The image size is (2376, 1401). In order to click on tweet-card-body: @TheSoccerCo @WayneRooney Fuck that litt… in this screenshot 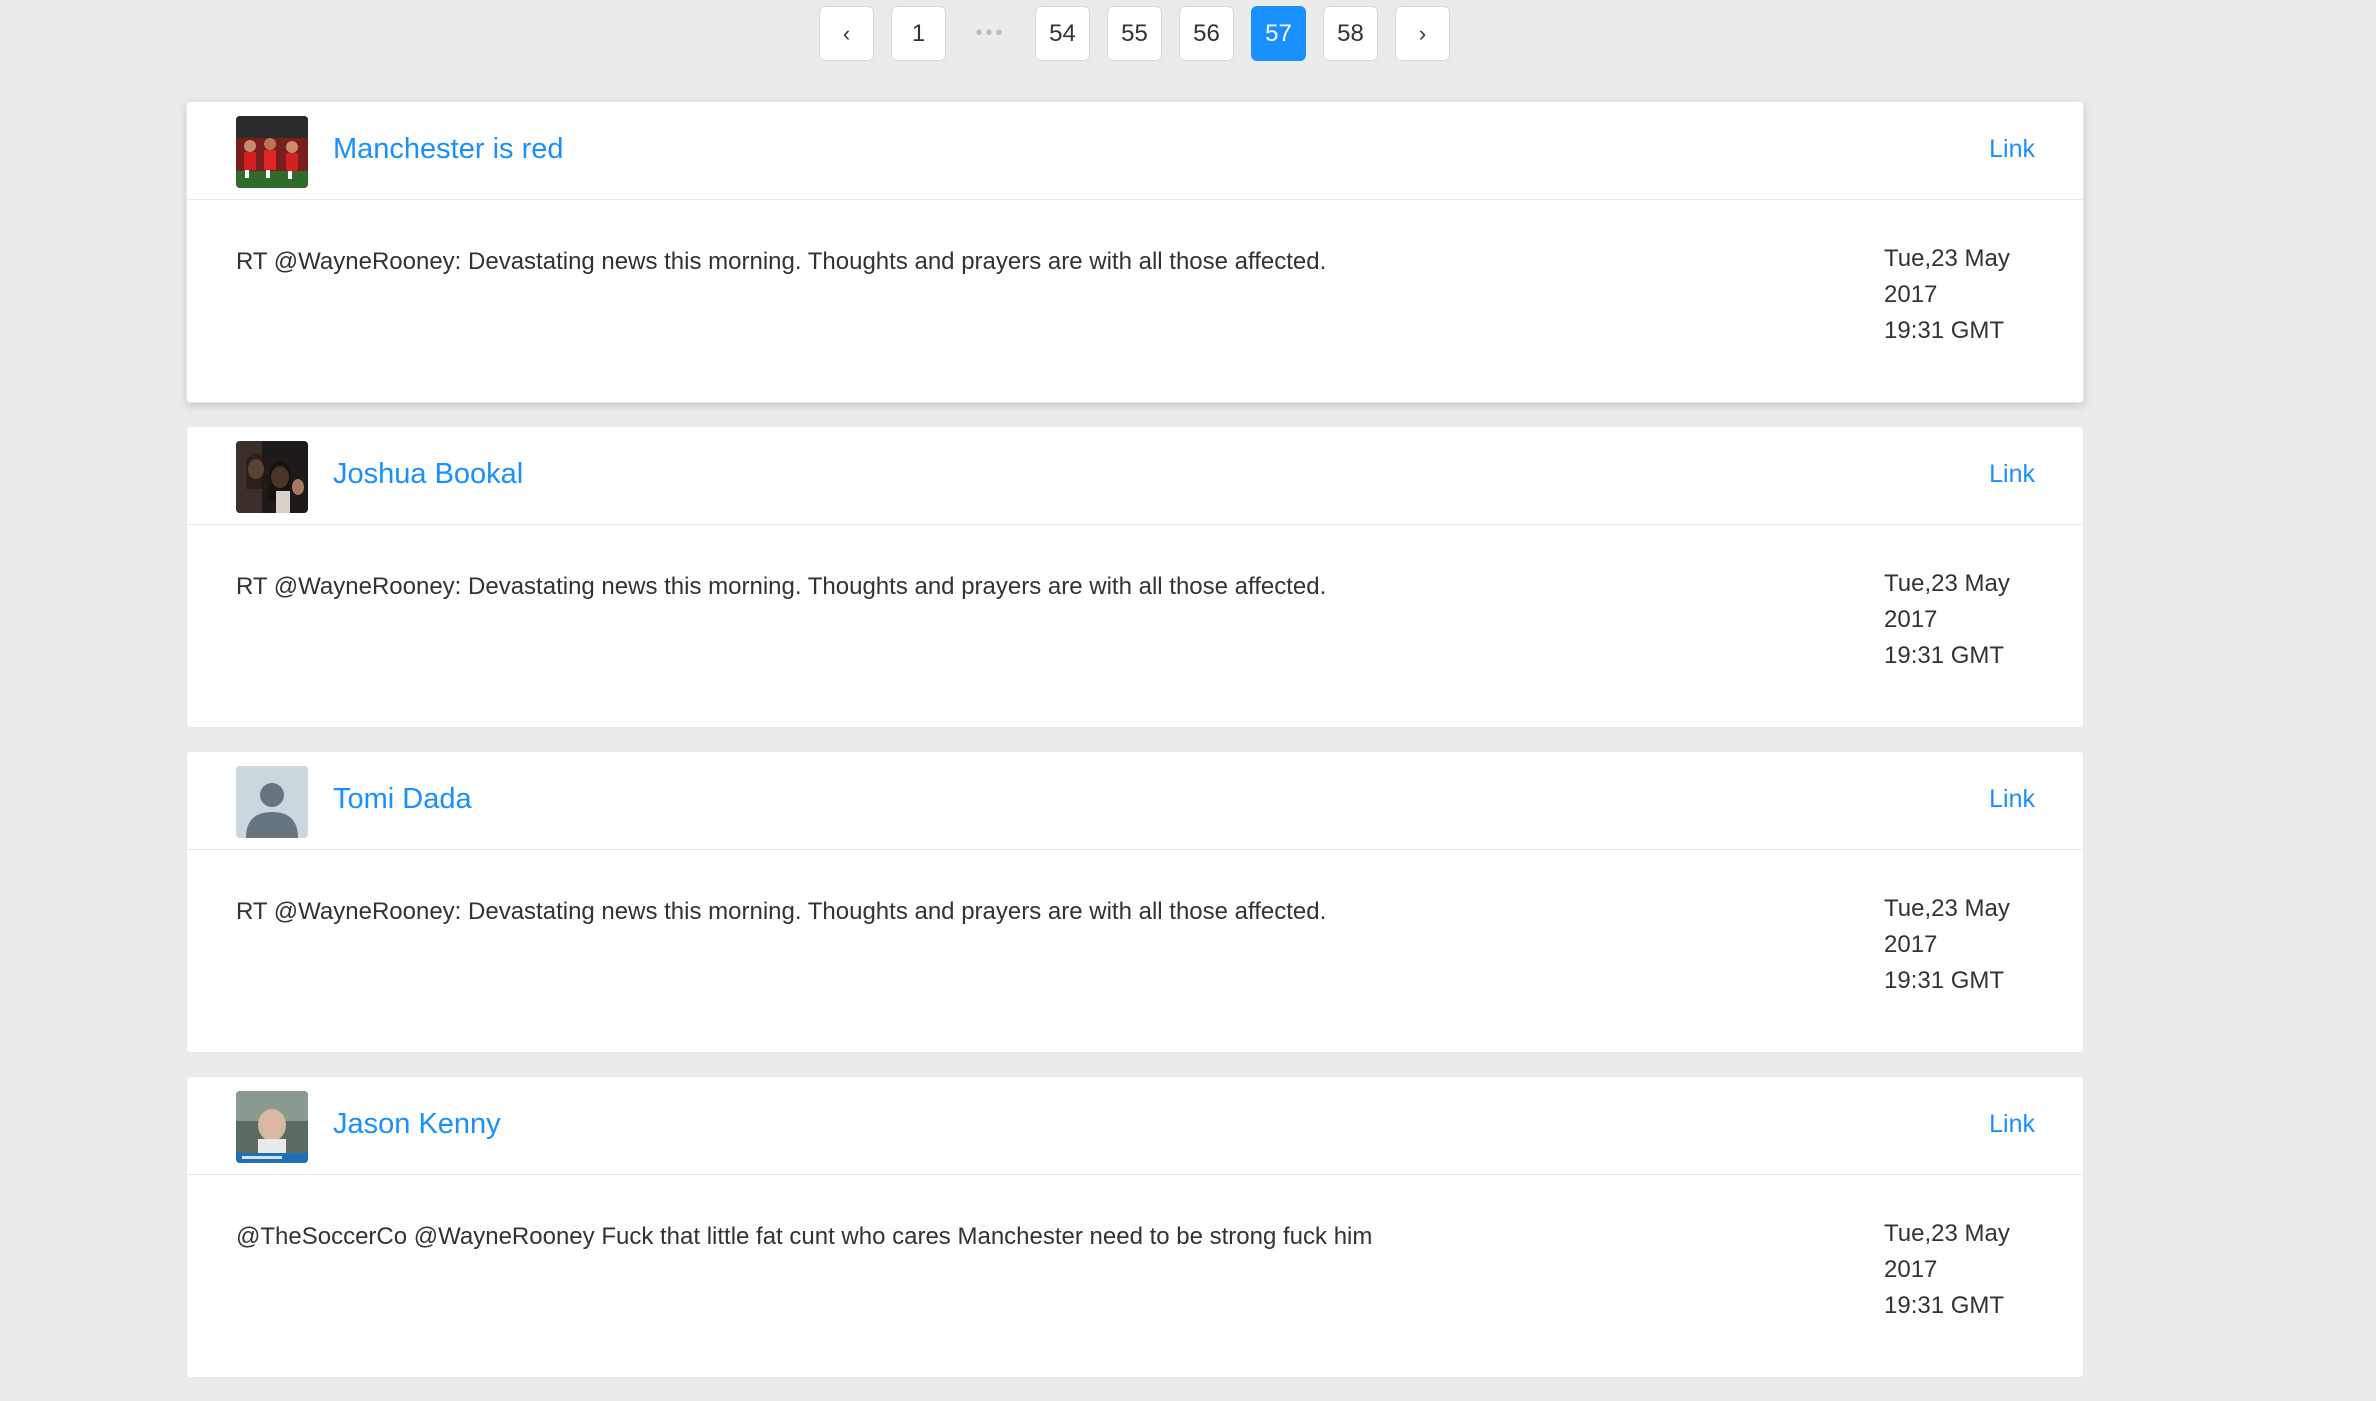, I will do `click(1135, 1277)`.